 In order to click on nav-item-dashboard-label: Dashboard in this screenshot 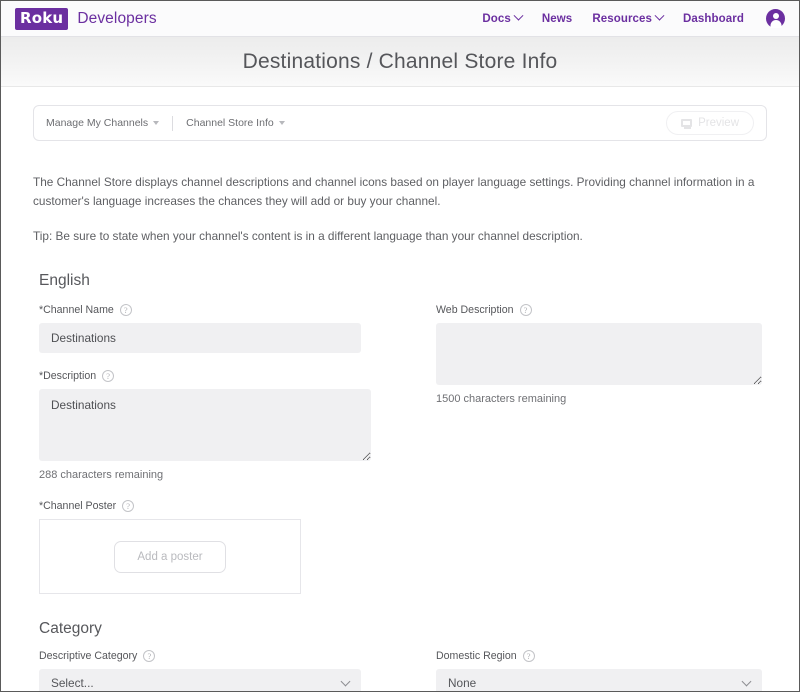, I will do `click(713, 18)`.